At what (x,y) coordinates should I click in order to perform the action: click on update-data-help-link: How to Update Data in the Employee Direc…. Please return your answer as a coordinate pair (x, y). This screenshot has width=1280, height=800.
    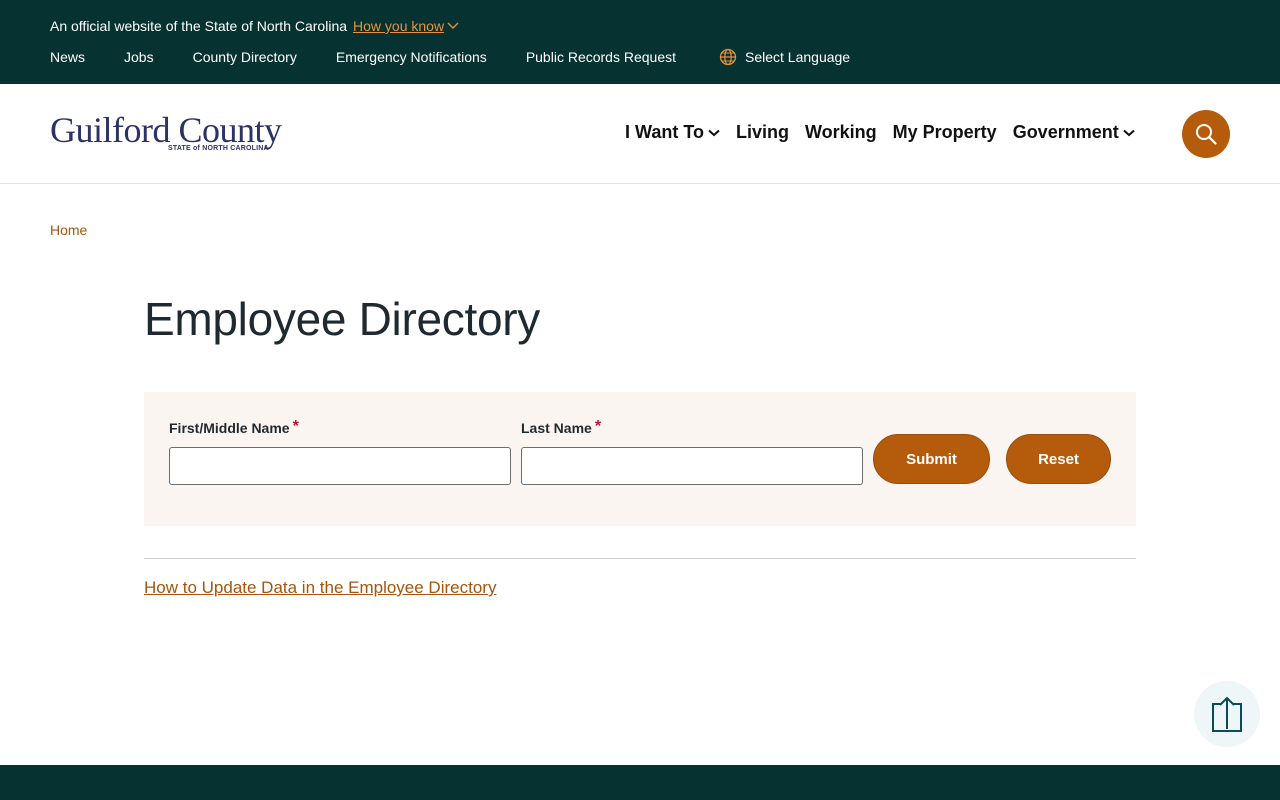
    Looking at the image, I should click on (320, 588).